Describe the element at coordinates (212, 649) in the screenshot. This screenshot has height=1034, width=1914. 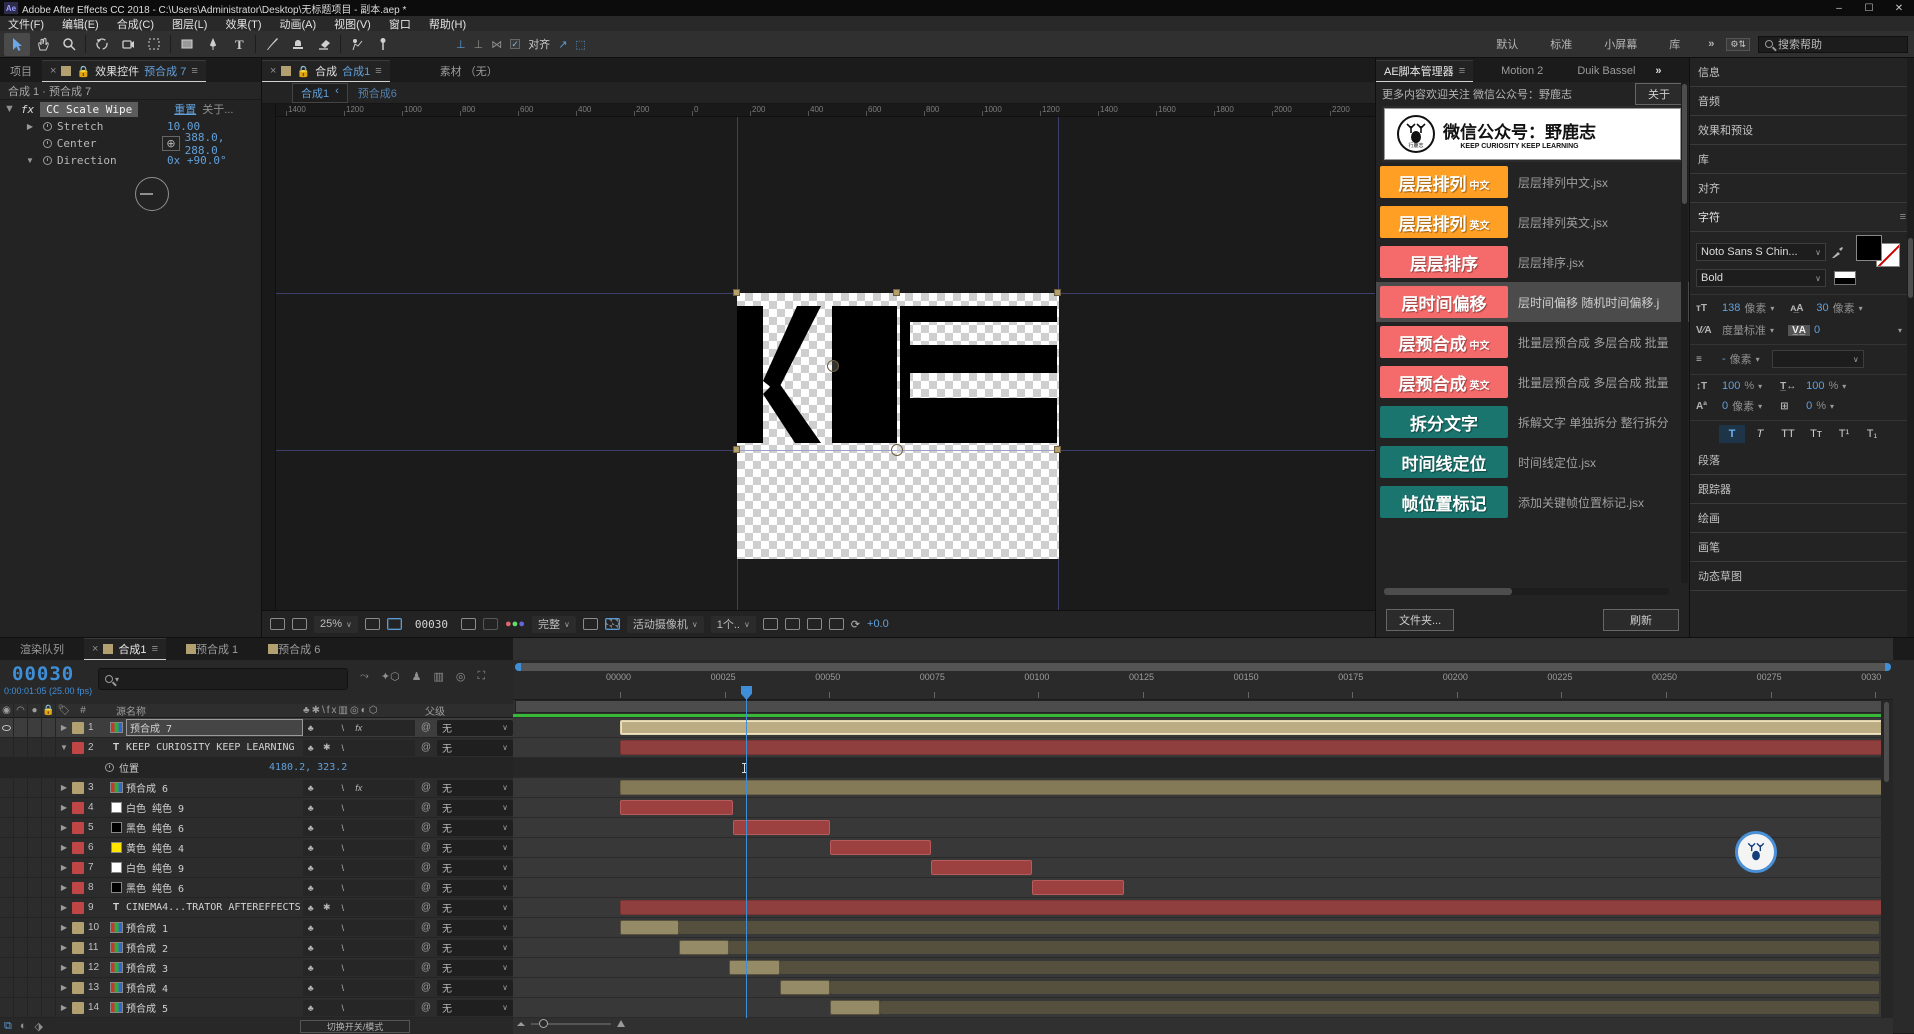
I see `timeline-tab-预合成 1: 预合成 1` at that location.